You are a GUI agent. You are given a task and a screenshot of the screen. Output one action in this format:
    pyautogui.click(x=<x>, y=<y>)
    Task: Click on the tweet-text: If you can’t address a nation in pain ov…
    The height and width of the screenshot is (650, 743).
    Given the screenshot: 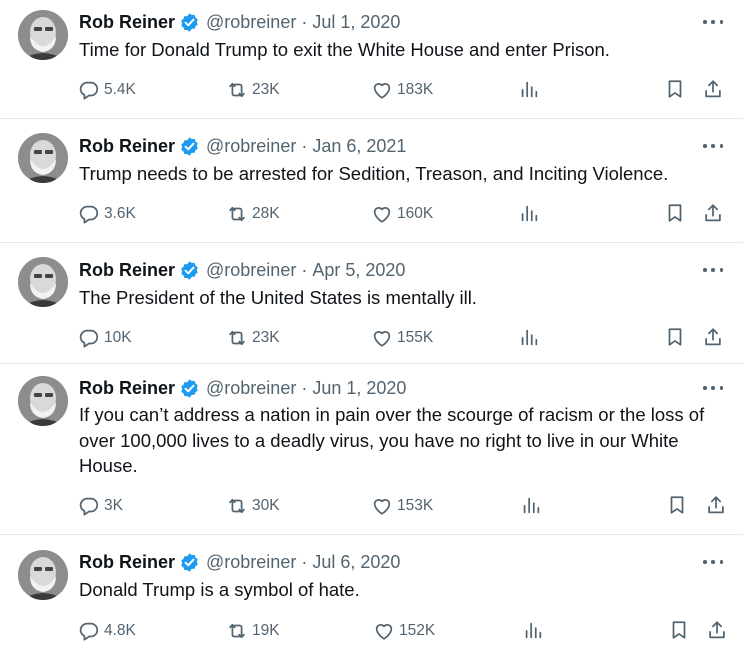 What is the action you would take?
    pyautogui.click(x=392, y=440)
    